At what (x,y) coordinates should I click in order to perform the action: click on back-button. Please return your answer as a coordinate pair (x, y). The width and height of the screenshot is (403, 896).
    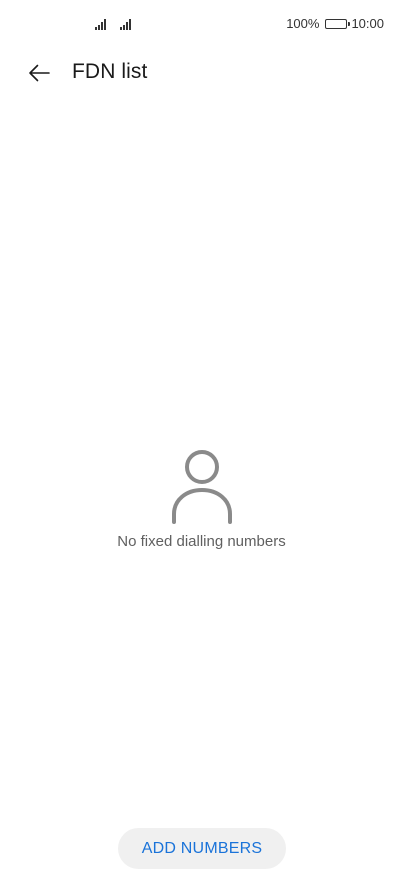
    Looking at the image, I should click on (39, 73).